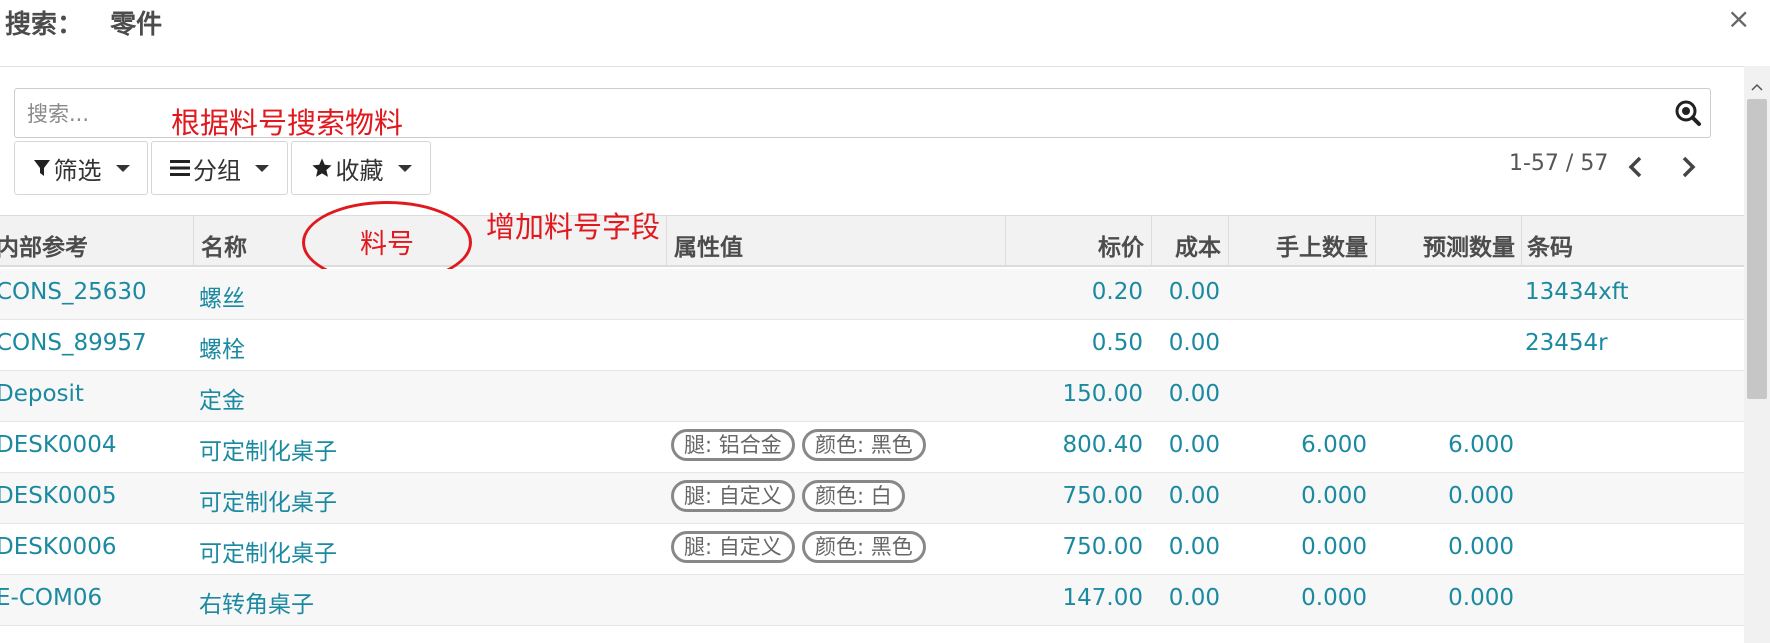 The width and height of the screenshot is (1770, 643). I want to click on cell-ref: DESK0004, so click(58, 445).